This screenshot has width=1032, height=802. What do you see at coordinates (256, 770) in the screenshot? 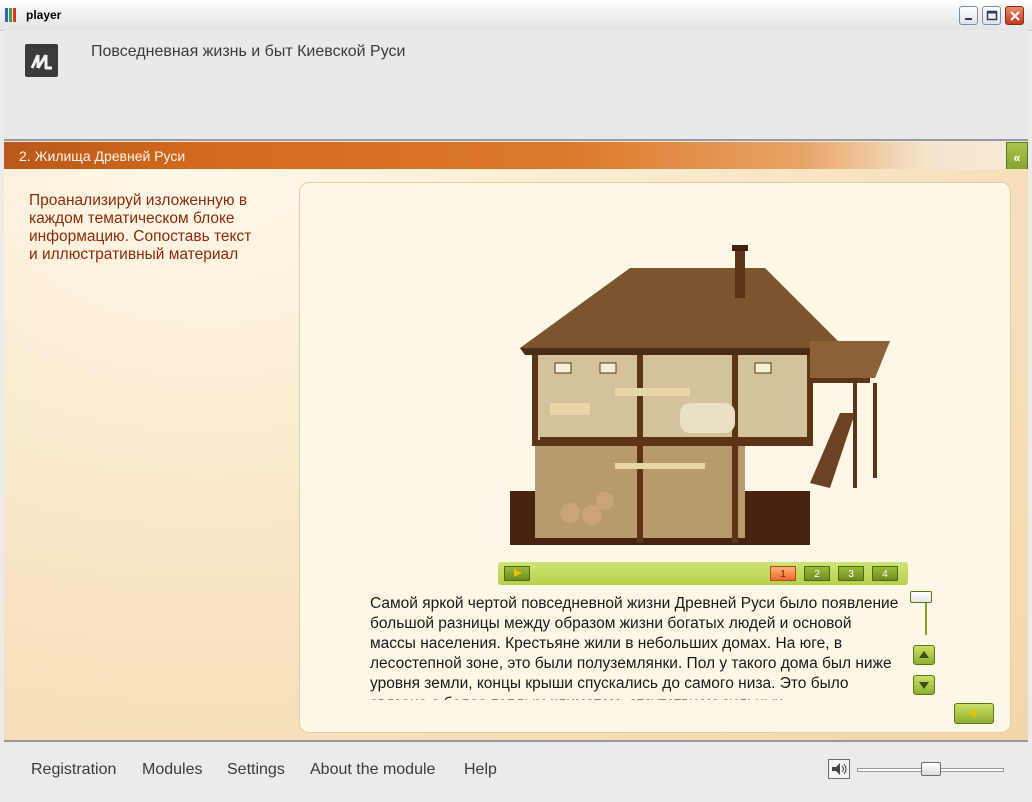
I see `menu-settings: Settings` at bounding box center [256, 770].